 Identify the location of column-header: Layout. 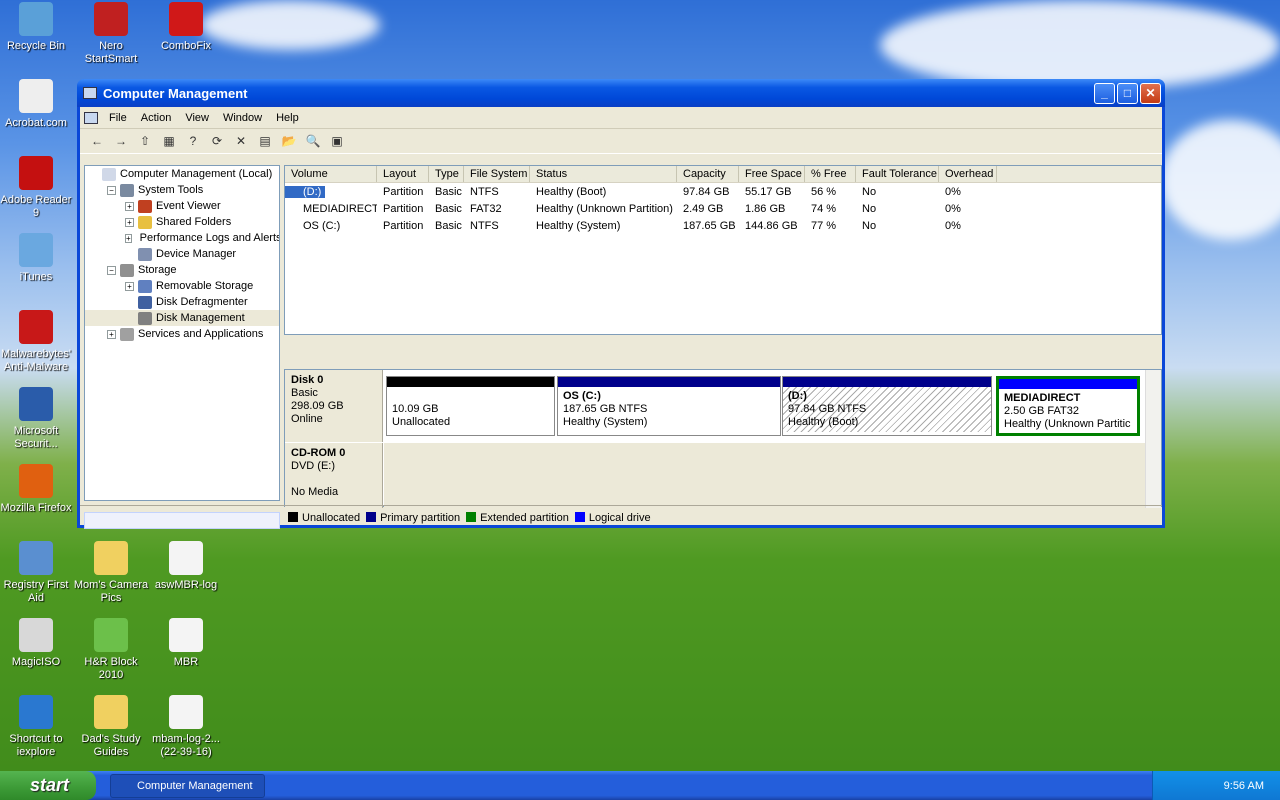
(403, 174).